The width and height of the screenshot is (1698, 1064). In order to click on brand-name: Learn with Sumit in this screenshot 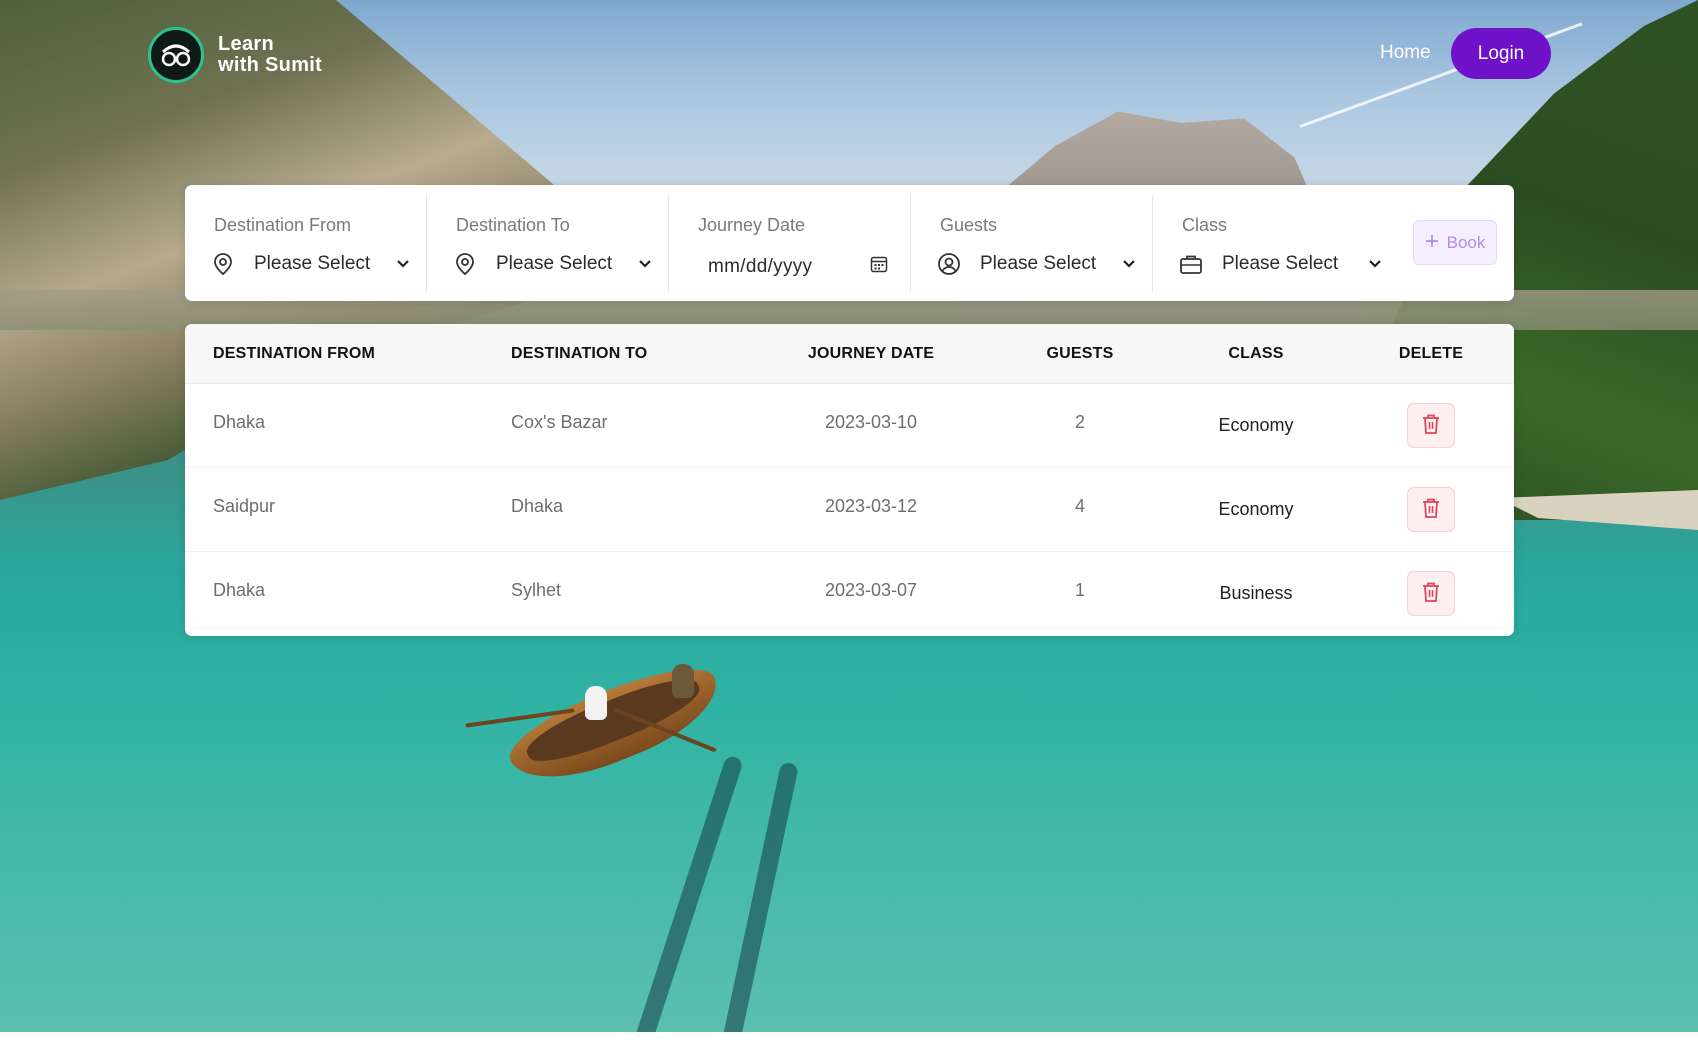, I will do `click(270, 55)`.